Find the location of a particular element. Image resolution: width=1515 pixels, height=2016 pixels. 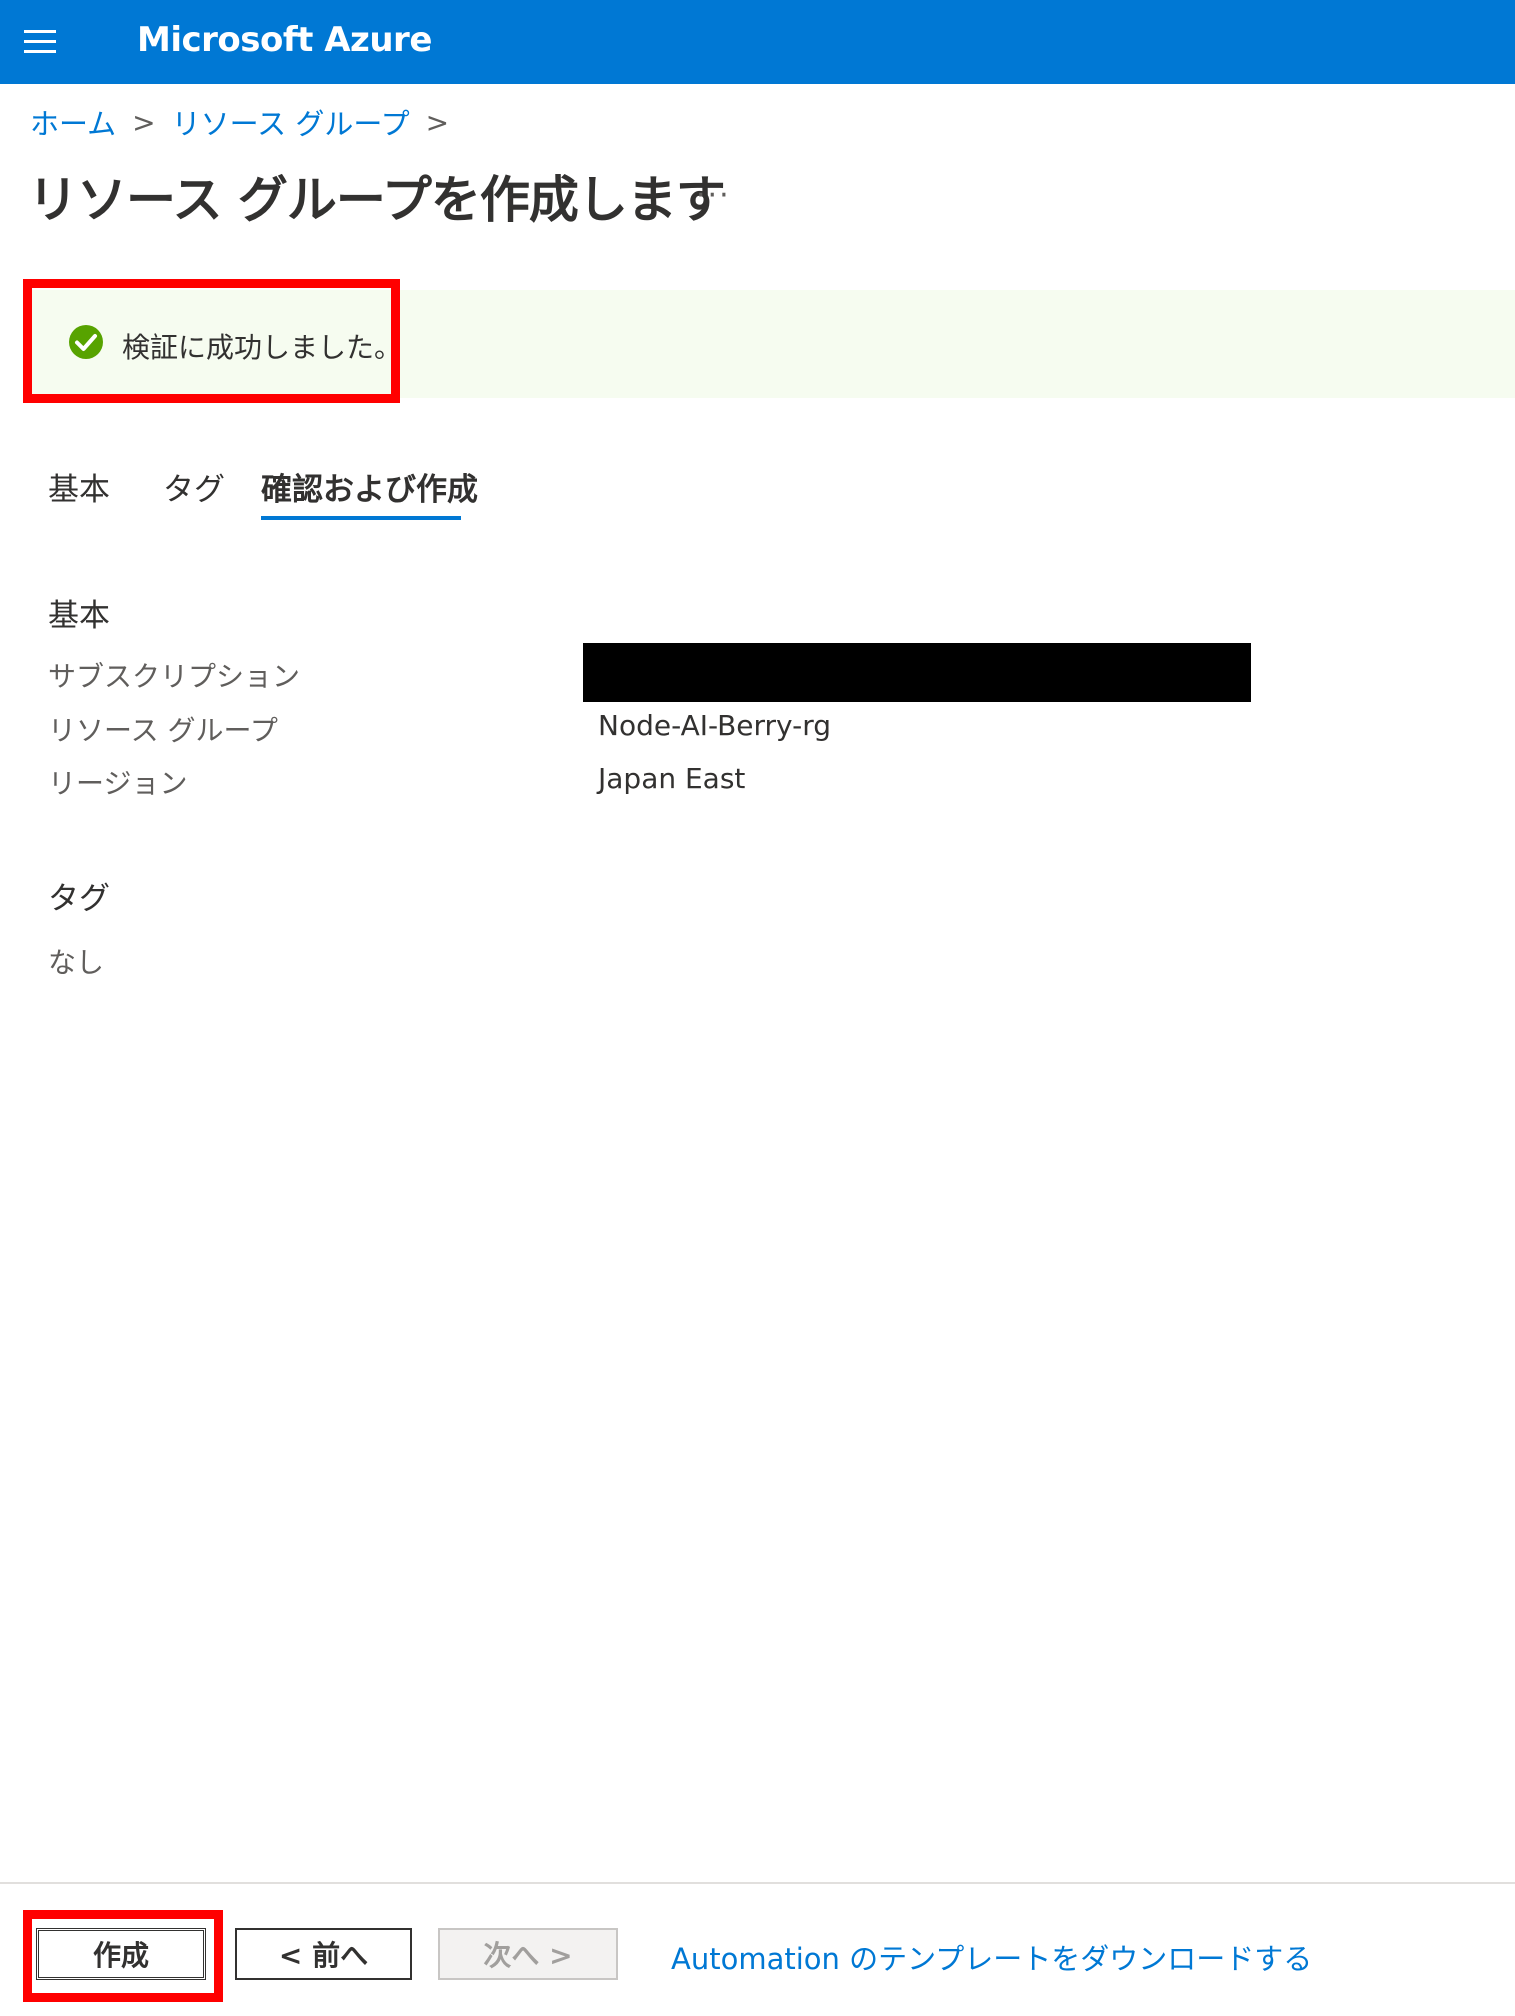

tags-value: なし is located at coordinates (76, 962).